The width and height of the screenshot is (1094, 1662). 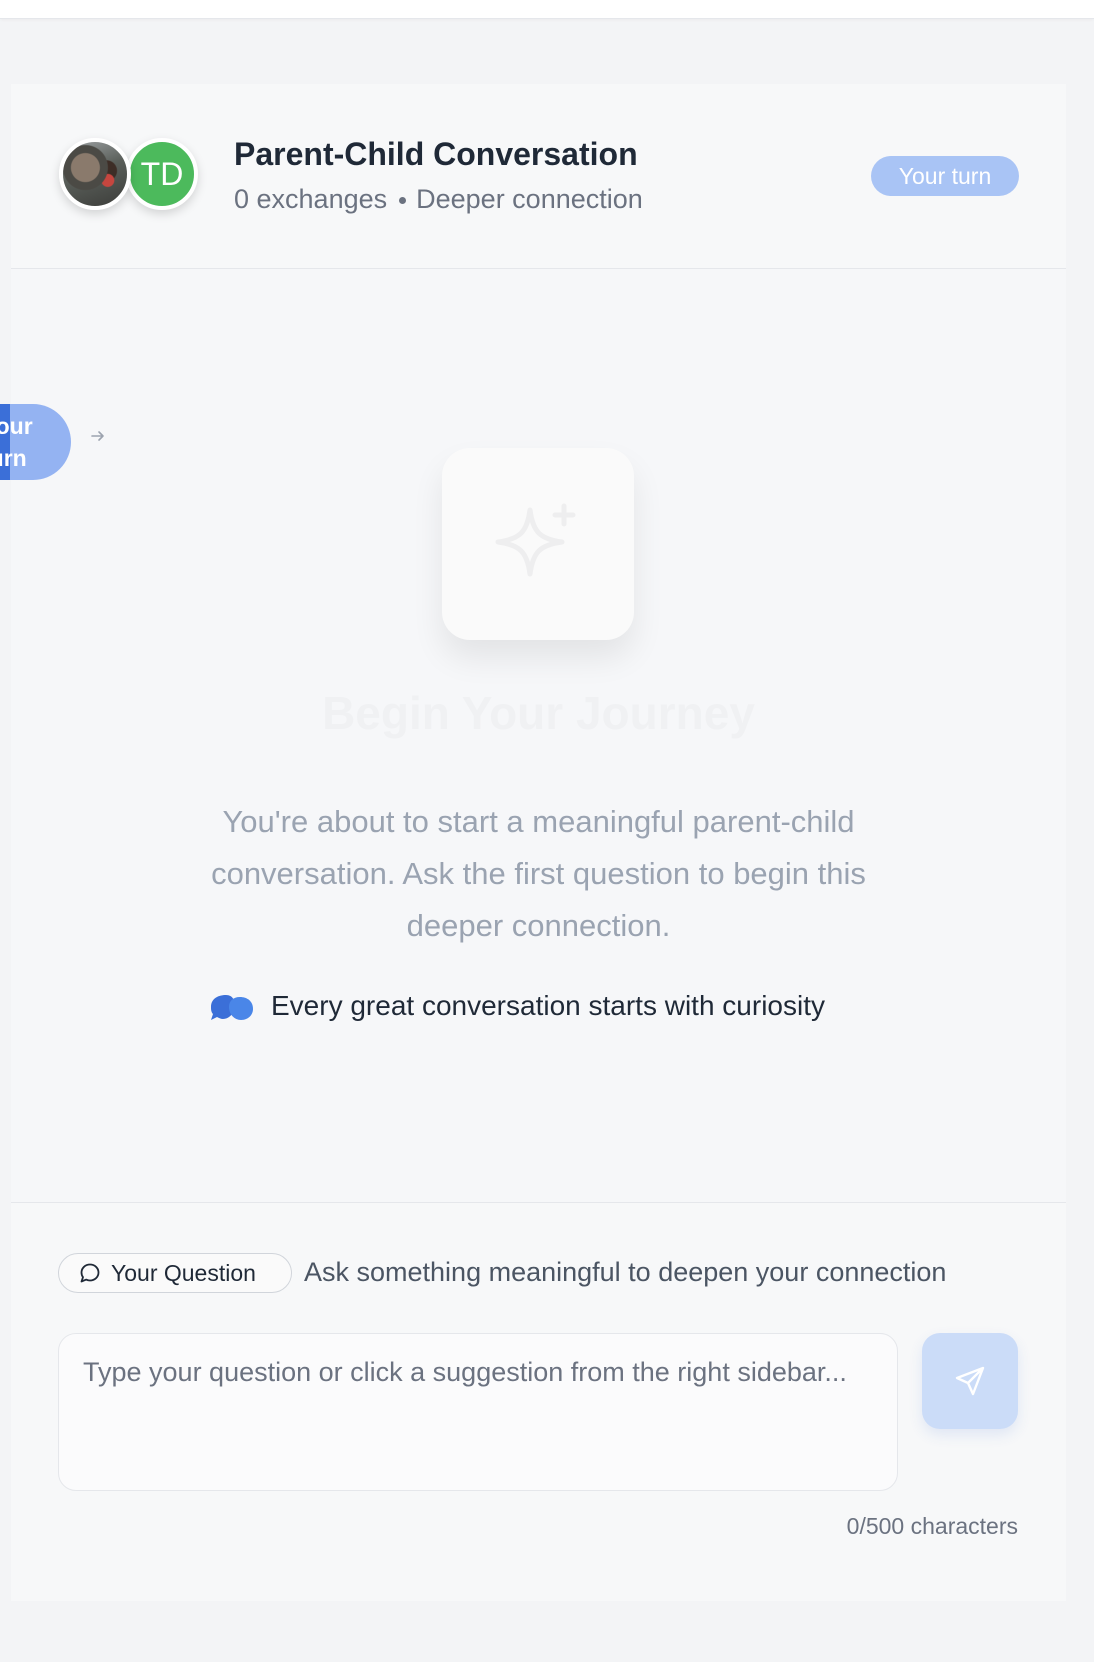 What do you see at coordinates (311, 199) in the screenshot?
I see `exchange-count: 0 exchanges` at bounding box center [311, 199].